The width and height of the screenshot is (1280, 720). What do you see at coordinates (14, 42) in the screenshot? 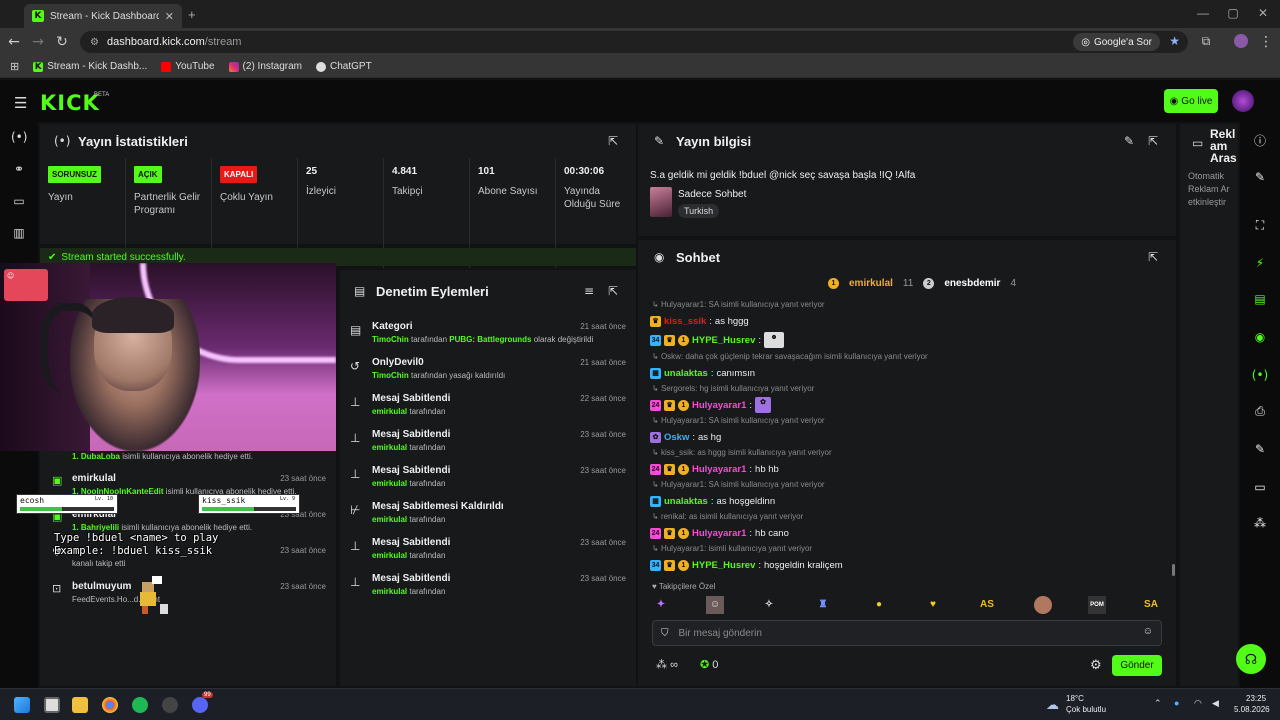
I see `back-icon: ←` at bounding box center [14, 42].